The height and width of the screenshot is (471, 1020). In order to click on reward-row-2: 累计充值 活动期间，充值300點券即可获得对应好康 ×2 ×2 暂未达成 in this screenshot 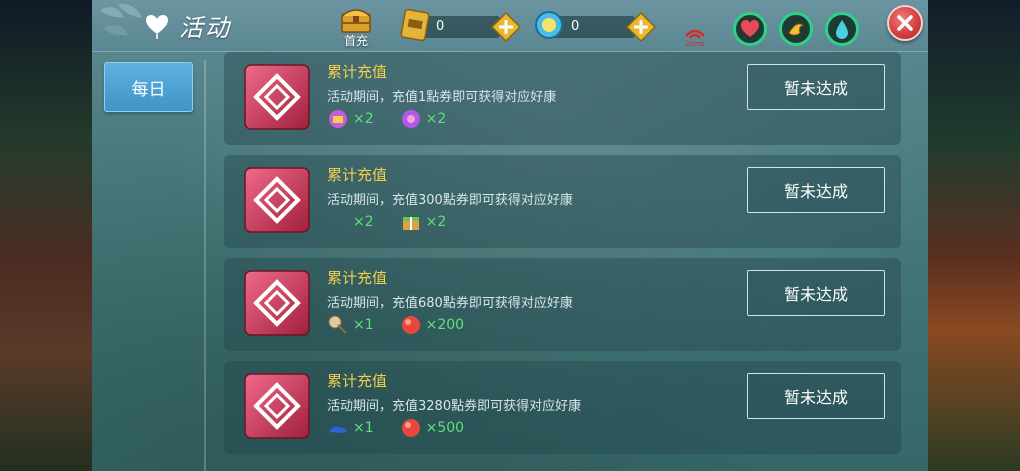, I will do `click(562, 201)`.